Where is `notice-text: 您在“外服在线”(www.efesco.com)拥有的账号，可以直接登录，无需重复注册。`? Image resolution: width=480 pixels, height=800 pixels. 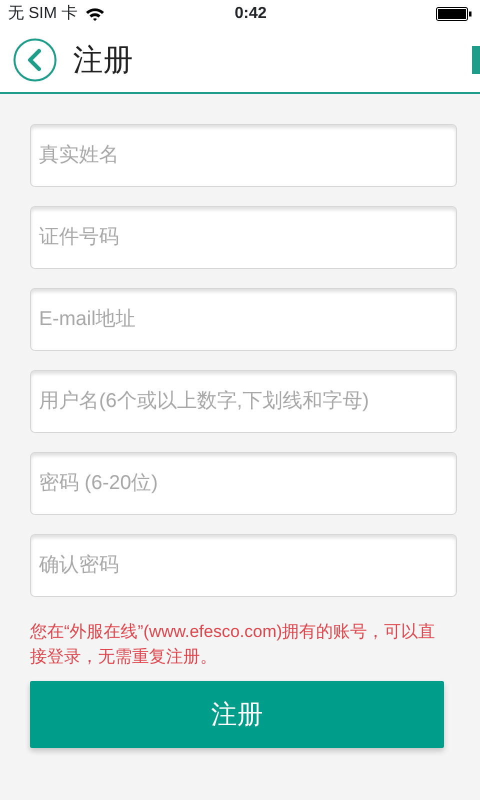 notice-text: 您在“外服在线”(www.efesco.com)拥有的账号，可以直接登录，无需重复注册。 is located at coordinates (233, 644).